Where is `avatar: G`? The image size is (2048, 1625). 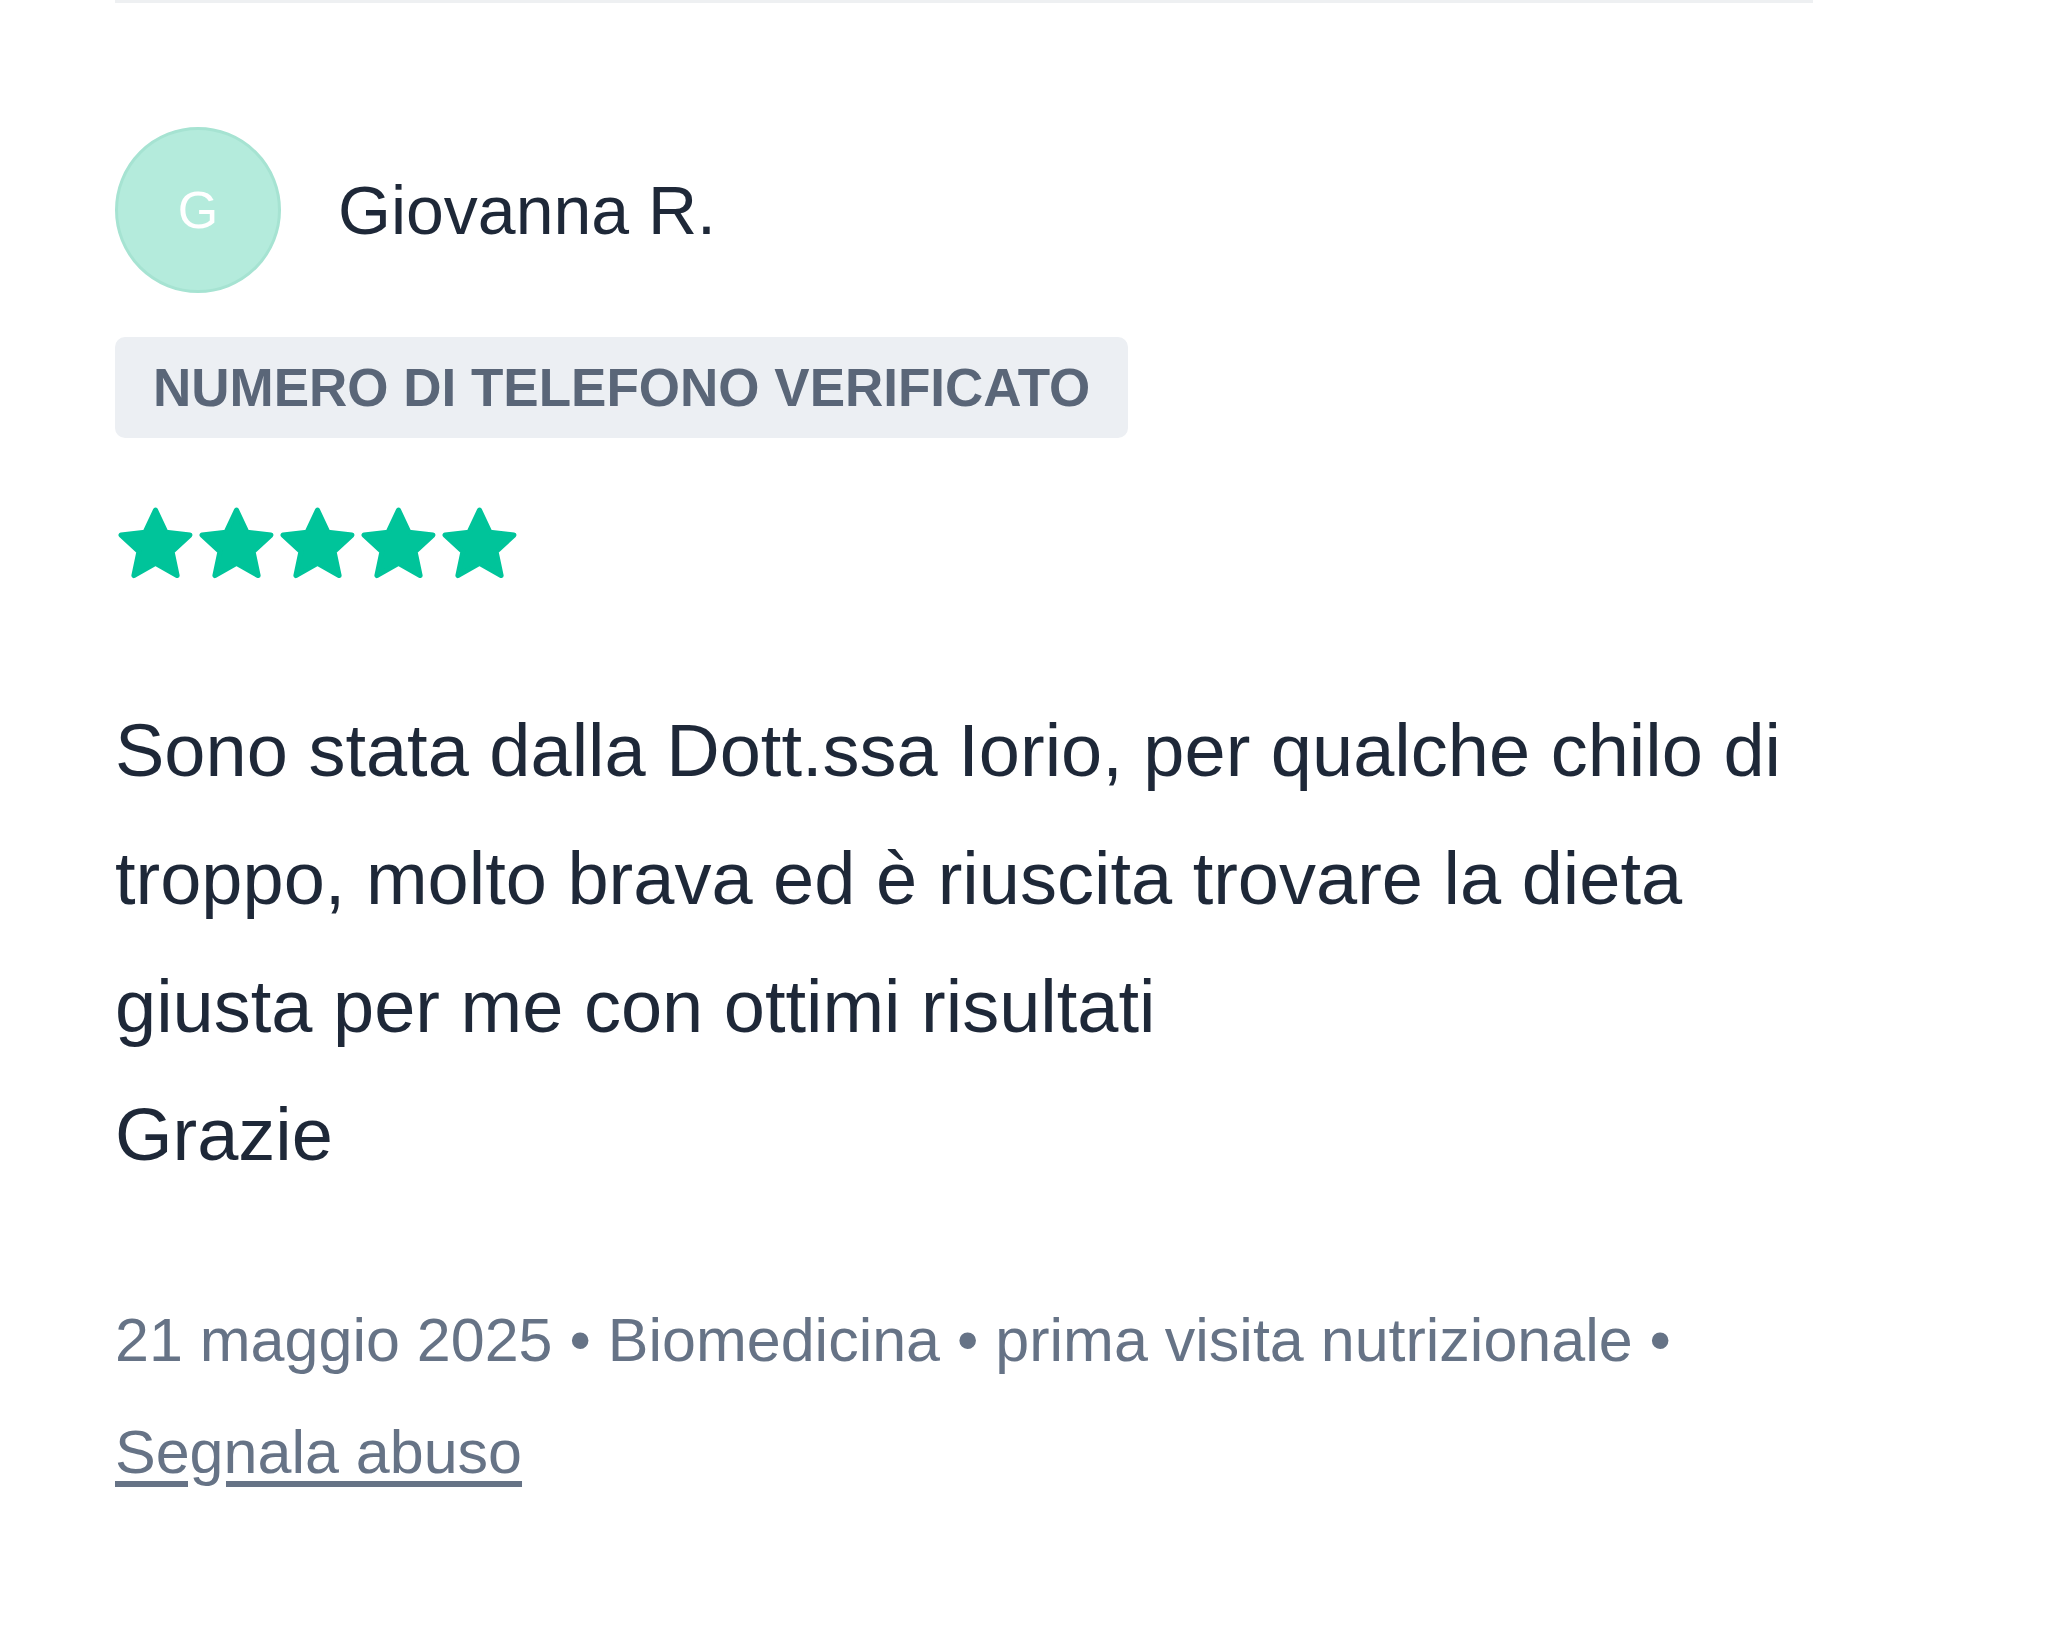 avatar: G is located at coordinates (198, 210).